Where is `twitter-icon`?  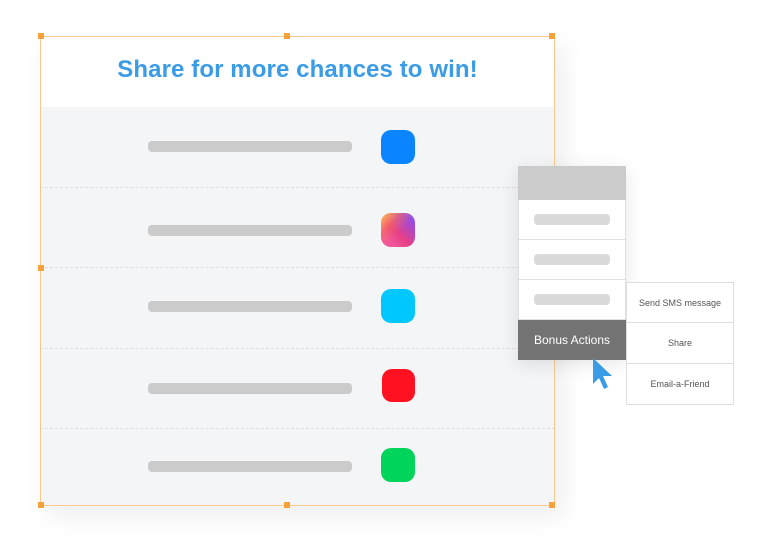
twitter-icon is located at coordinates (398, 306).